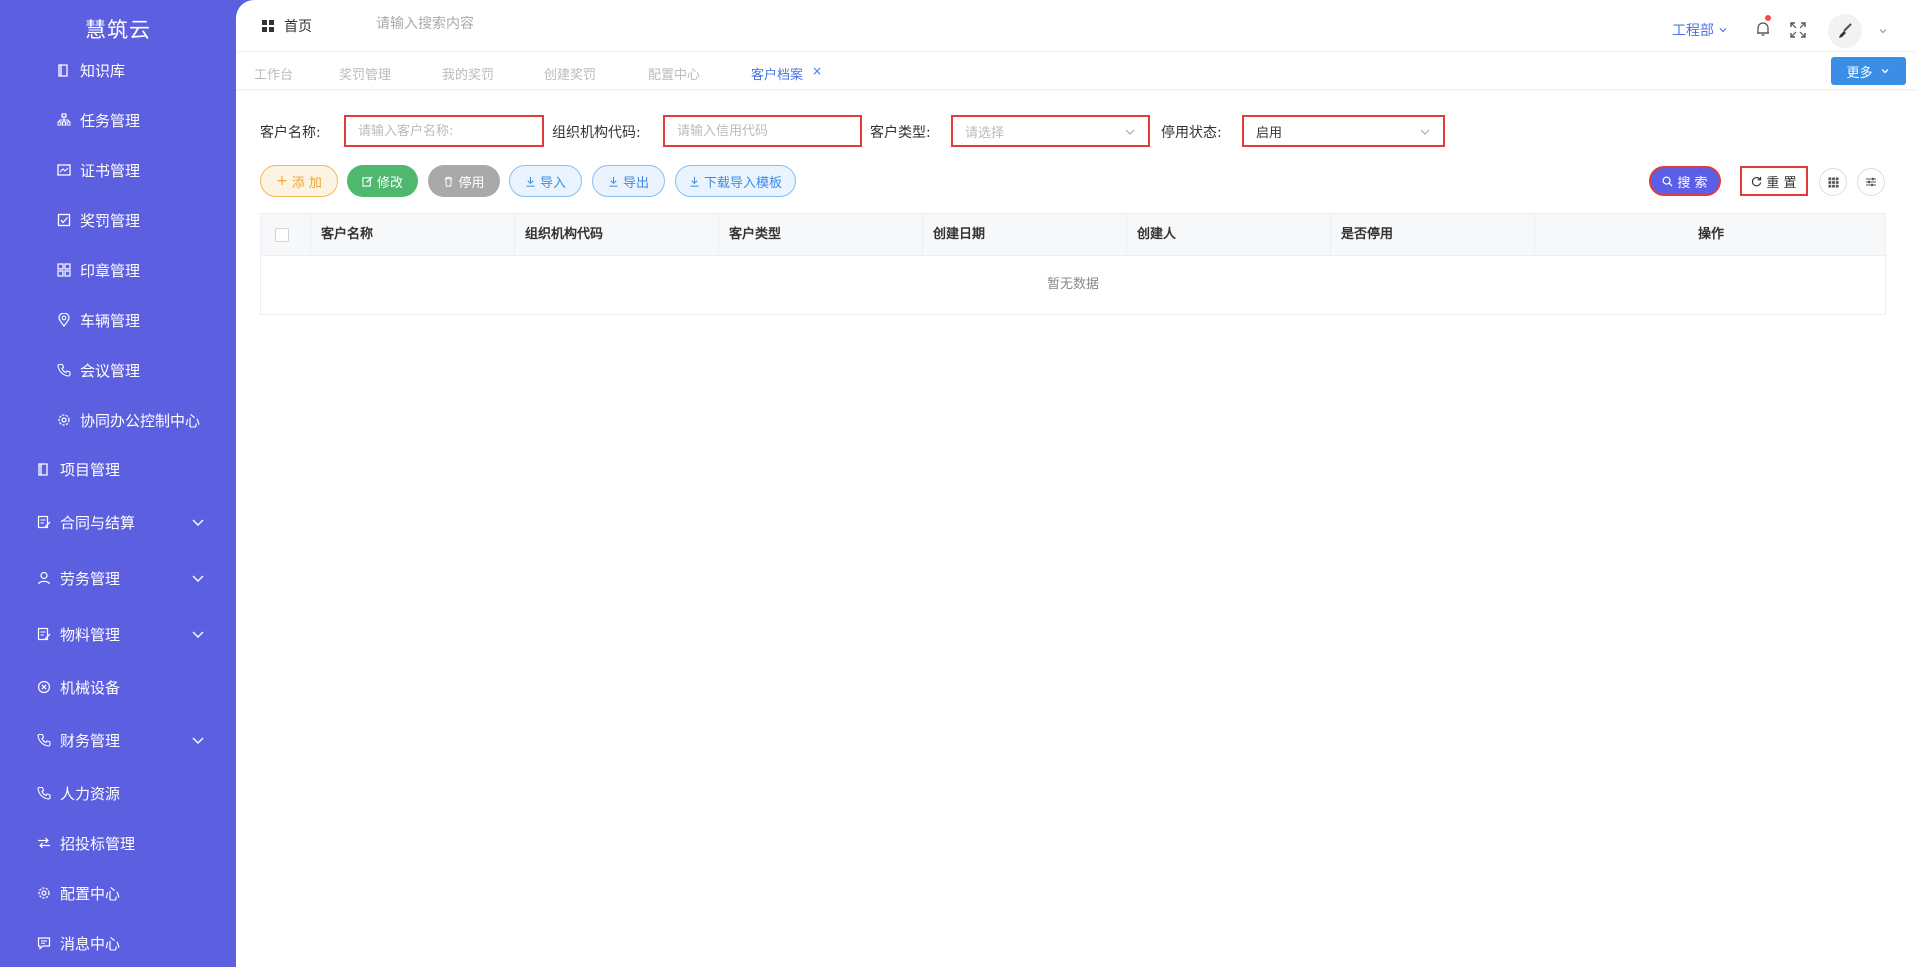 This screenshot has height=967, width=1916. What do you see at coordinates (1076, 71) in the screenshot?
I see `tab-bar: 工作台 奖罚管理 我的奖罚 创建奖罚 配置中心 客户档案 × 更多` at bounding box center [1076, 71].